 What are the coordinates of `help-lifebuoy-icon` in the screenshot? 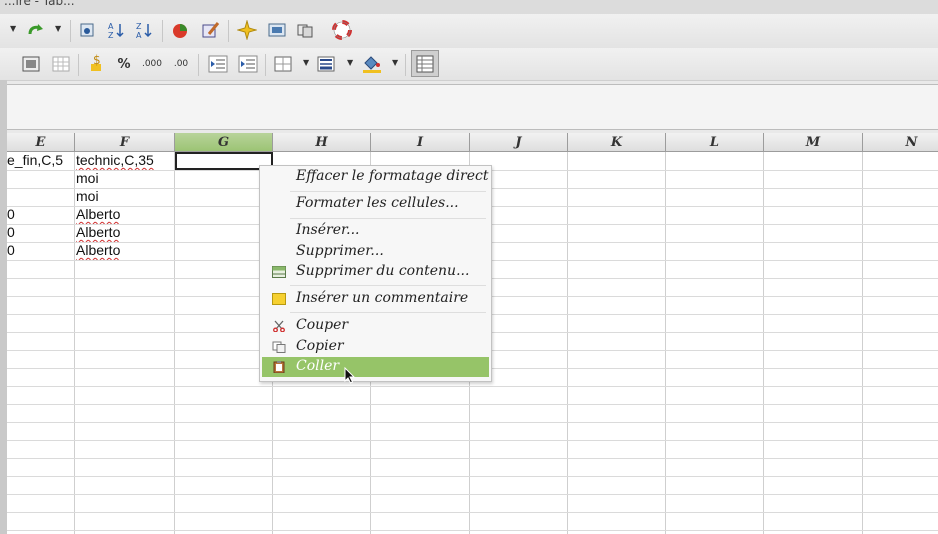 It's located at (342, 30).